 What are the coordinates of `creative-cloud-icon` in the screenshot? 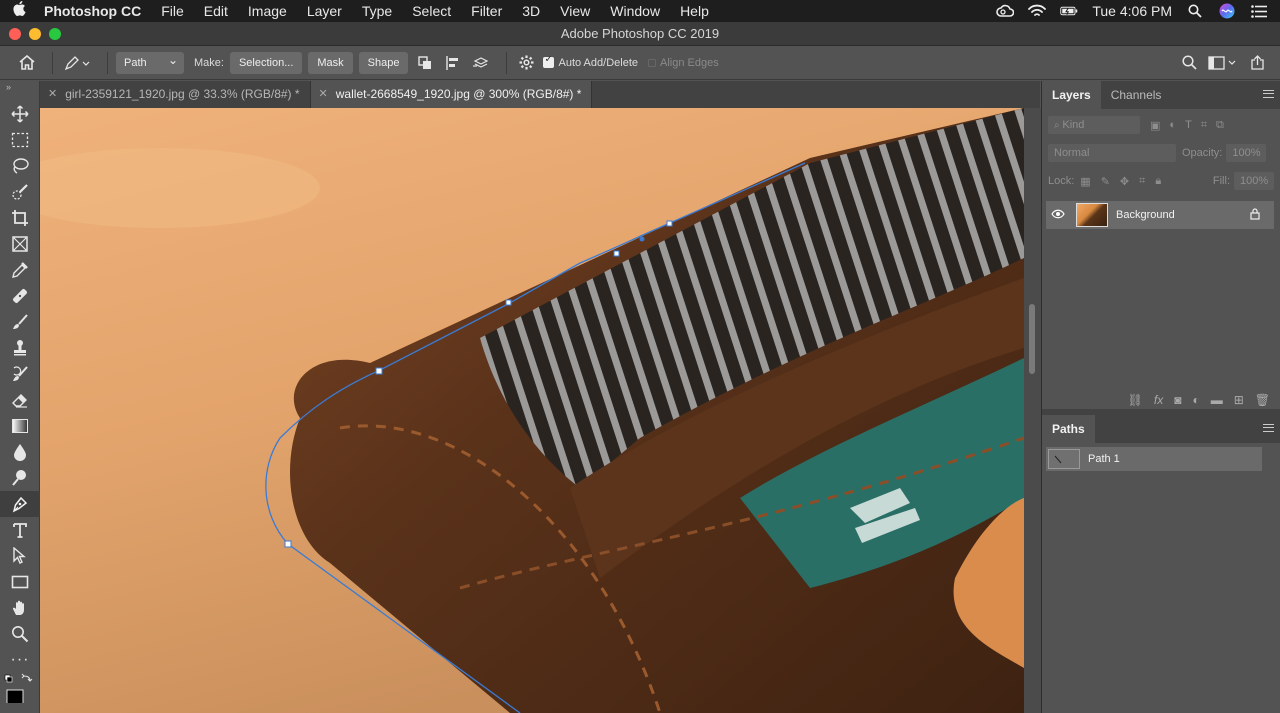 It's located at (1005, 11).